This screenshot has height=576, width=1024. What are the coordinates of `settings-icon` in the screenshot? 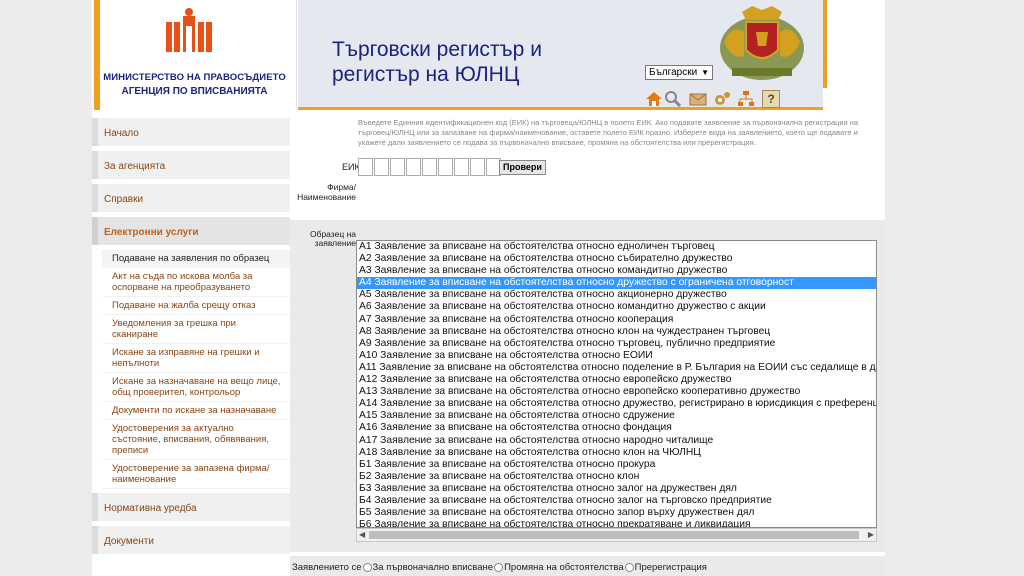 It's located at (722, 99).